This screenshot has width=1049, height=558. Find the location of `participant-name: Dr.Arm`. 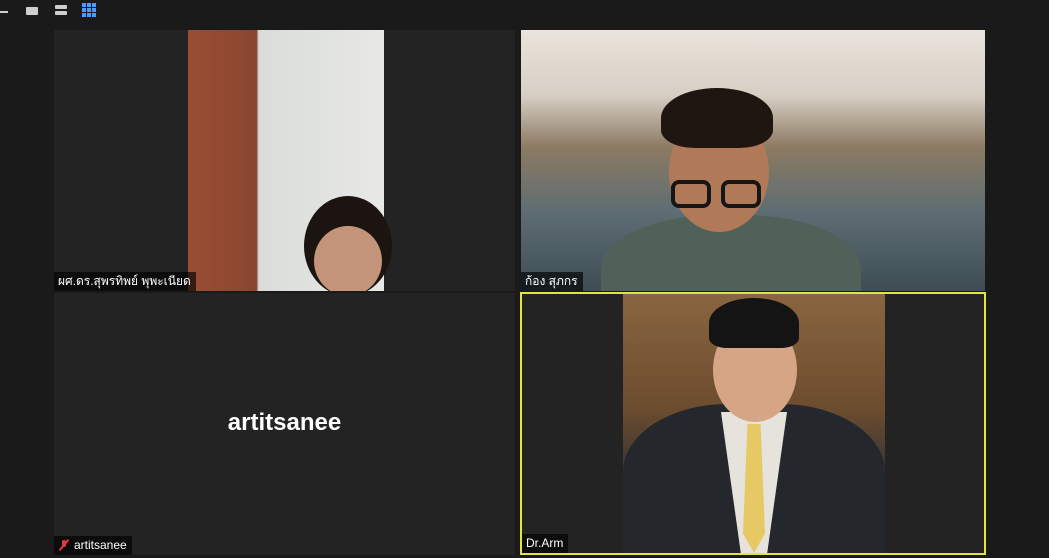

participant-name: Dr.Arm is located at coordinates (545, 543).